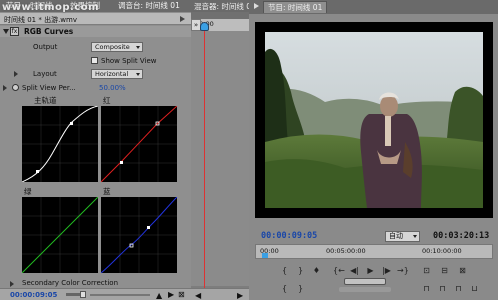 The height and width of the screenshot is (300, 498). What do you see at coordinates (112, 74) in the screenshot?
I see `layout-value: Horizontal` at bounding box center [112, 74].